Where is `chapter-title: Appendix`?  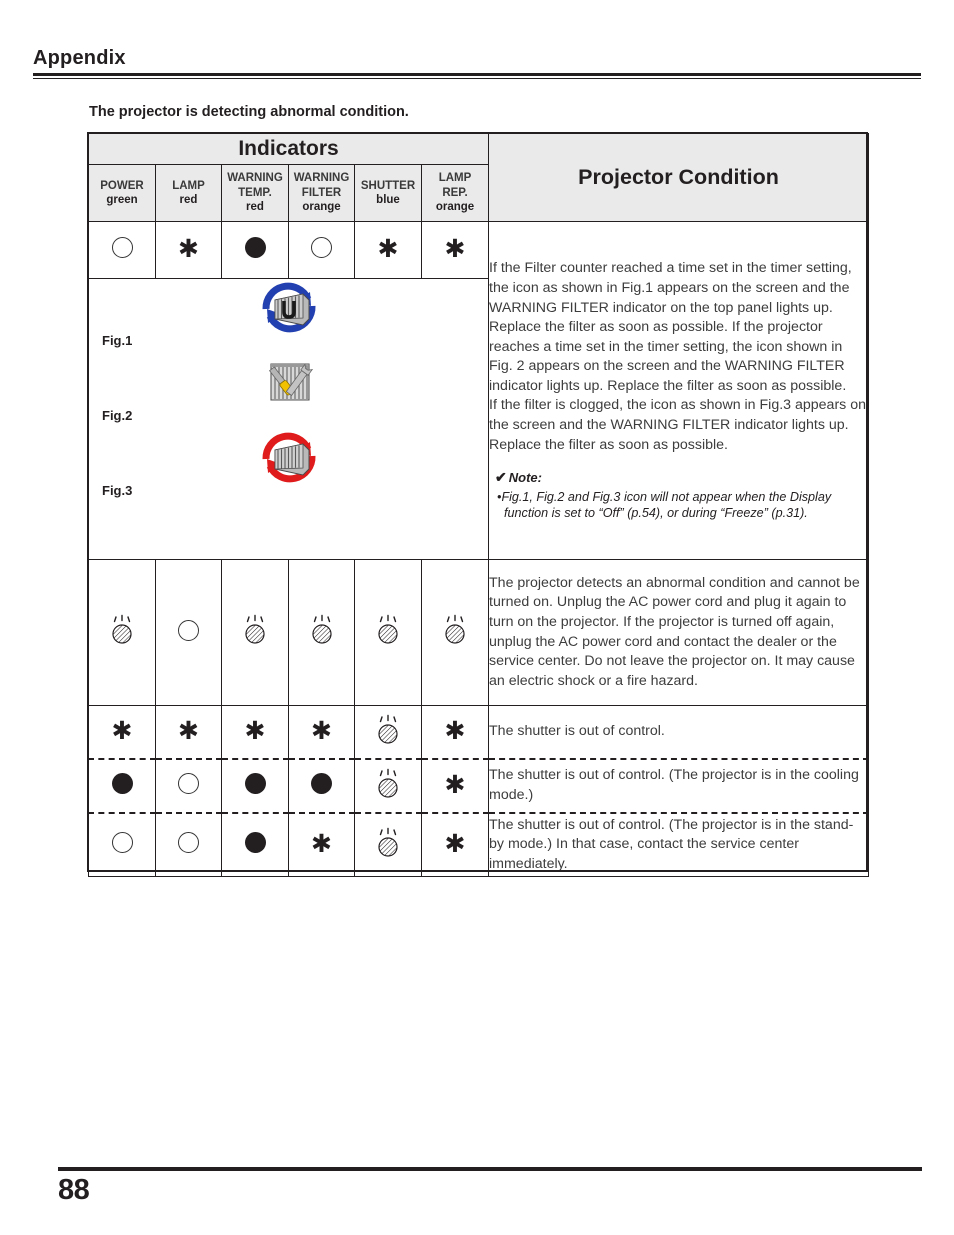
chapter-title: Appendix is located at coordinates (79, 58).